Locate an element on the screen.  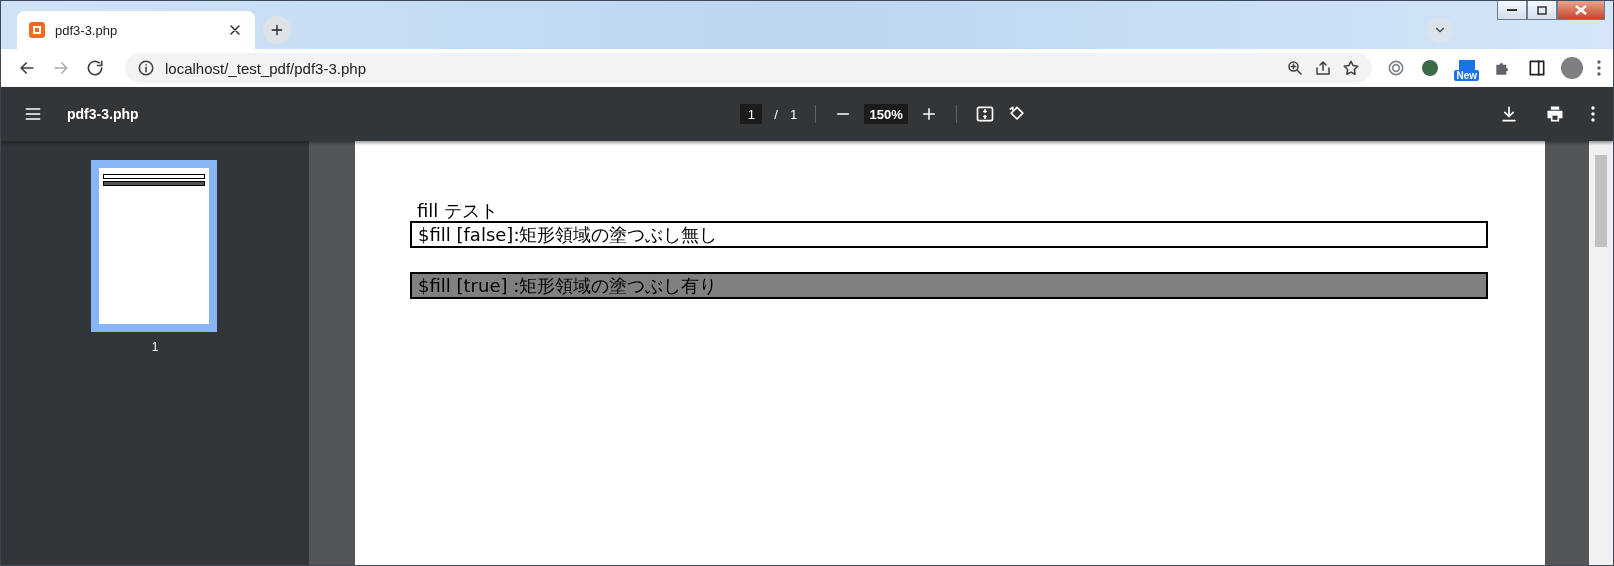
scrollbar-thumb is located at coordinates (1601, 201).